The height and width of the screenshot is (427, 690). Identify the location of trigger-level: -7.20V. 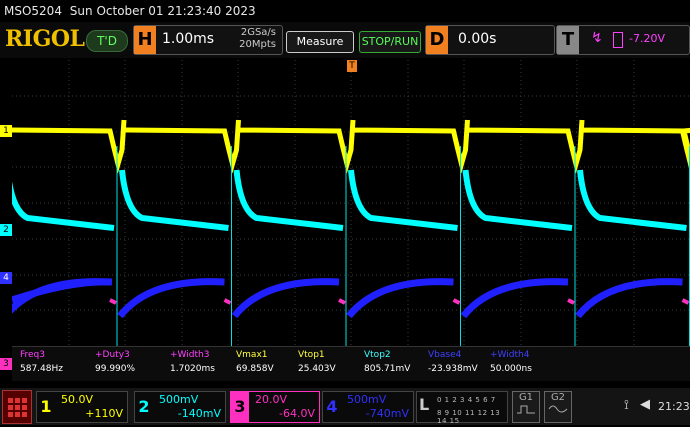
(647, 38).